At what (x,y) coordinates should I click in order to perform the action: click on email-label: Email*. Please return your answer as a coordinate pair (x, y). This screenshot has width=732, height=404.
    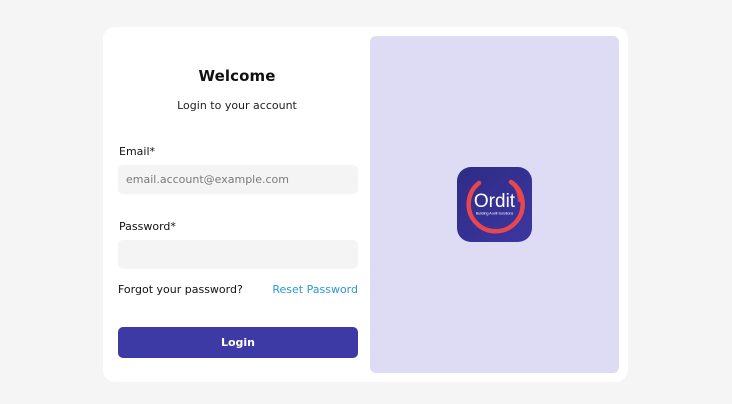
    Looking at the image, I should click on (137, 151).